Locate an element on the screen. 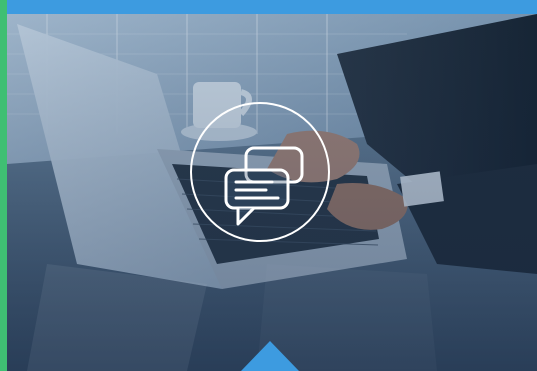 The image size is (537, 371). bottom-pointer-arrow is located at coordinates (270, 356).